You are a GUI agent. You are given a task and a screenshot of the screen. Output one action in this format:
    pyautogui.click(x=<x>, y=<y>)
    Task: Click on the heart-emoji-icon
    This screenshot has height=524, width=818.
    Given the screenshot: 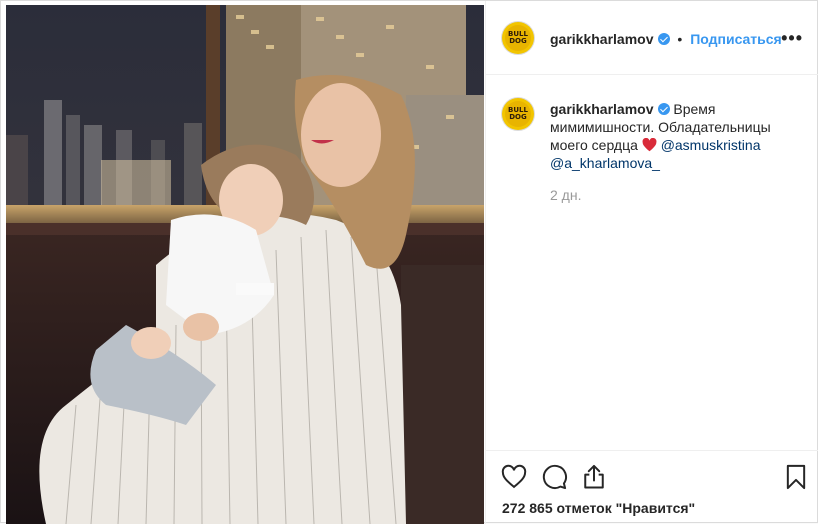 What is the action you would take?
    pyautogui.click(x=649, y=145)
    